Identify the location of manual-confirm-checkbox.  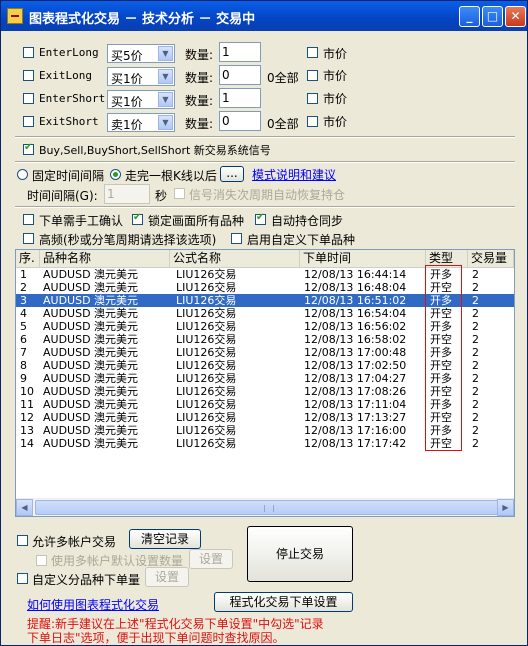
(28, 219).